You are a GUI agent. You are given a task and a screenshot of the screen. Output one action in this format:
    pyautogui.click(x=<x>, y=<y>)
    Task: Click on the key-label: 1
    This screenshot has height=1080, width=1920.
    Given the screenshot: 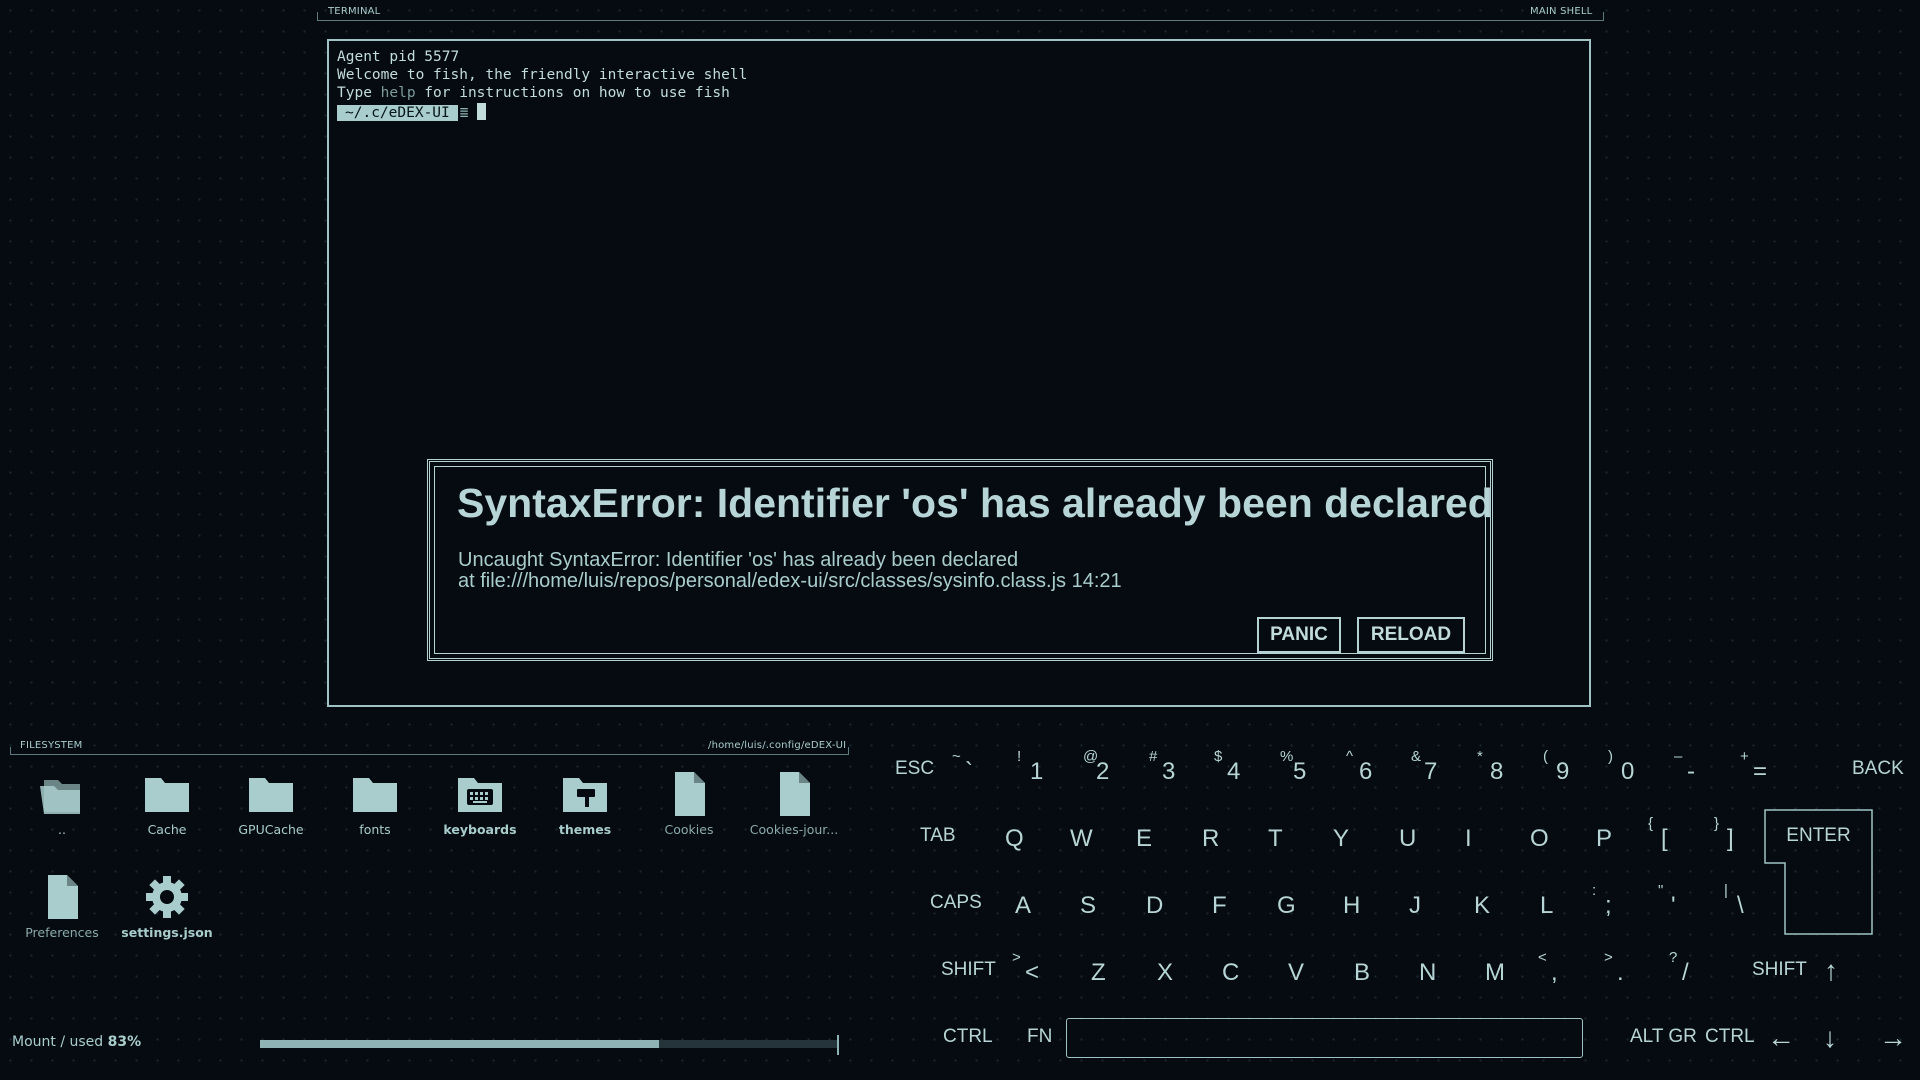 What is the action you would take?
    pyautogui.click(x=1037, y=771)
    